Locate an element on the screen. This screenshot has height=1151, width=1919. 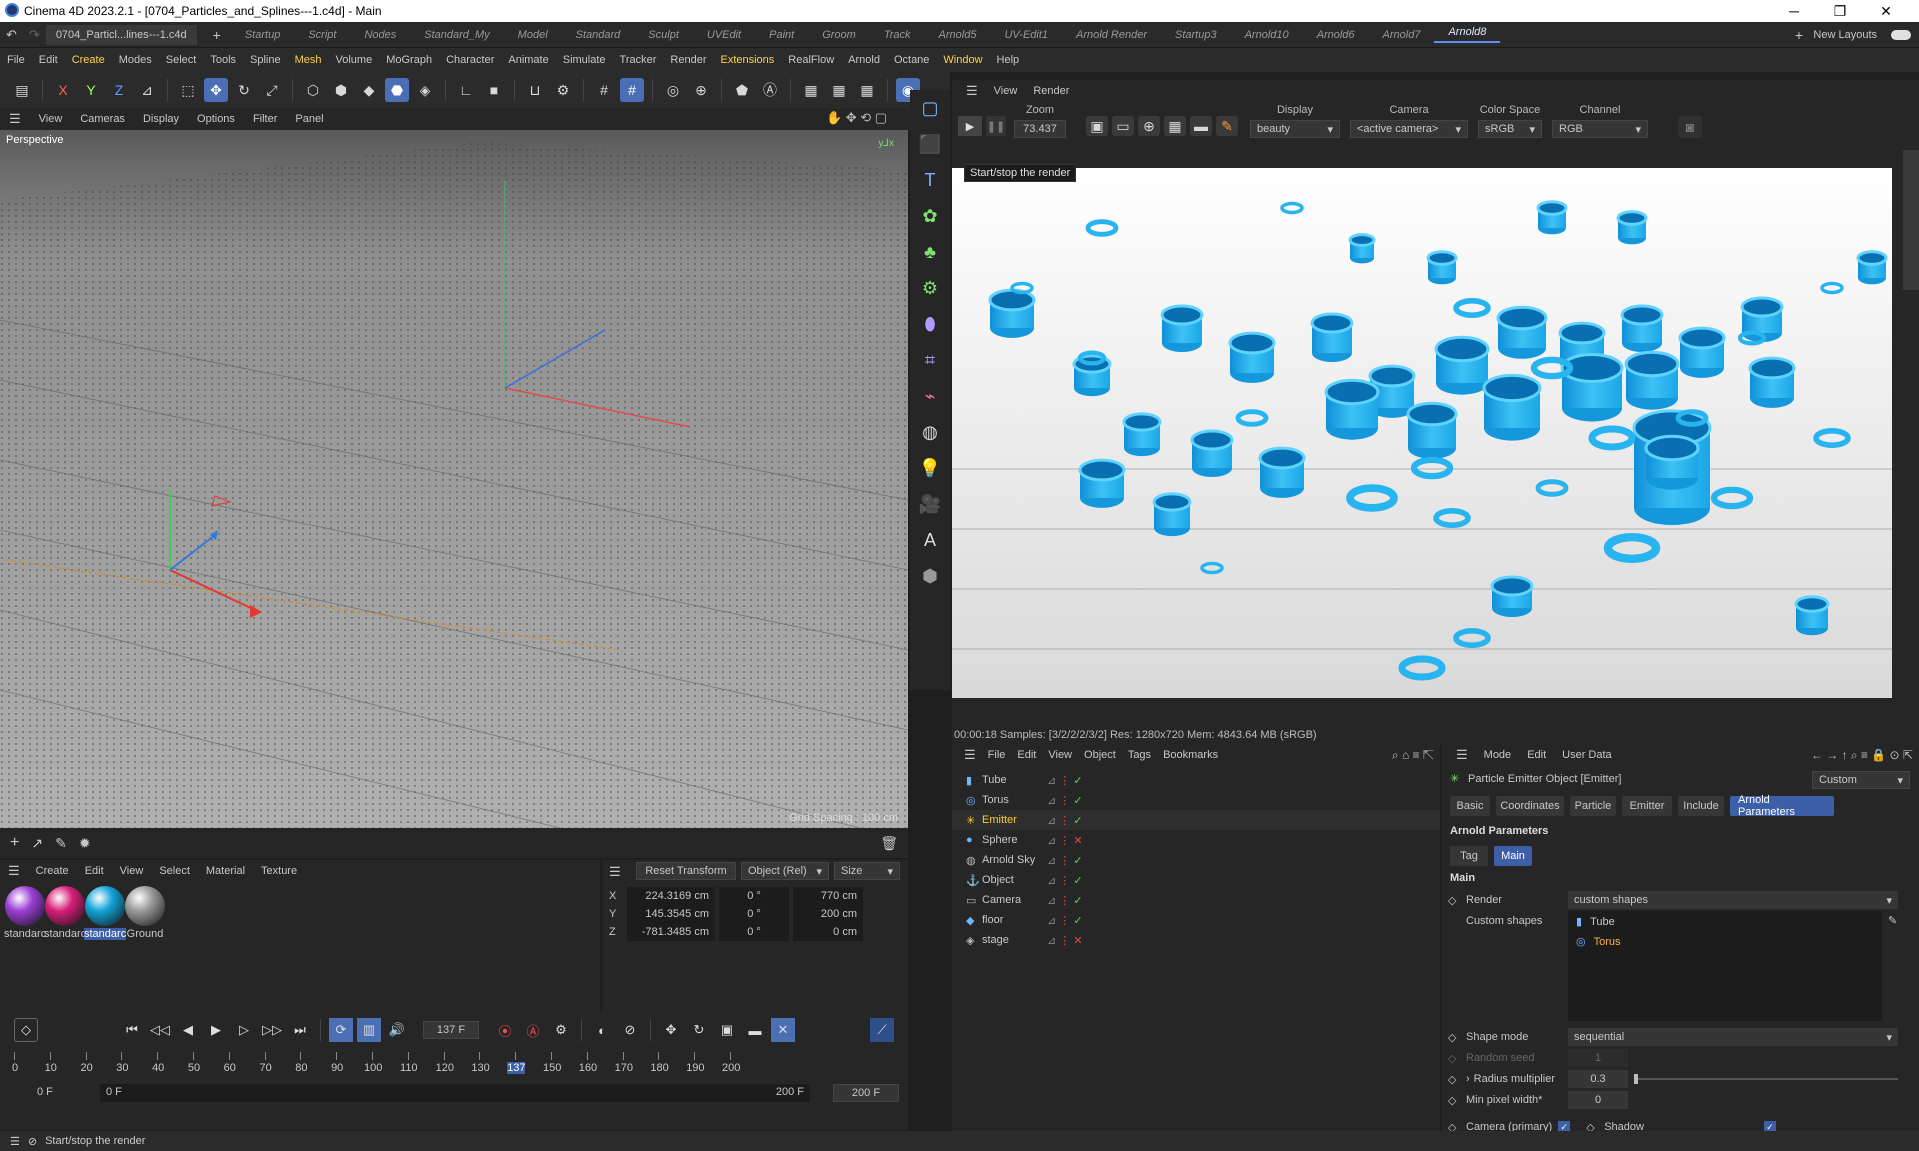
render-picture-viewer-icon: ▦ is located at coordinates (839, 90).